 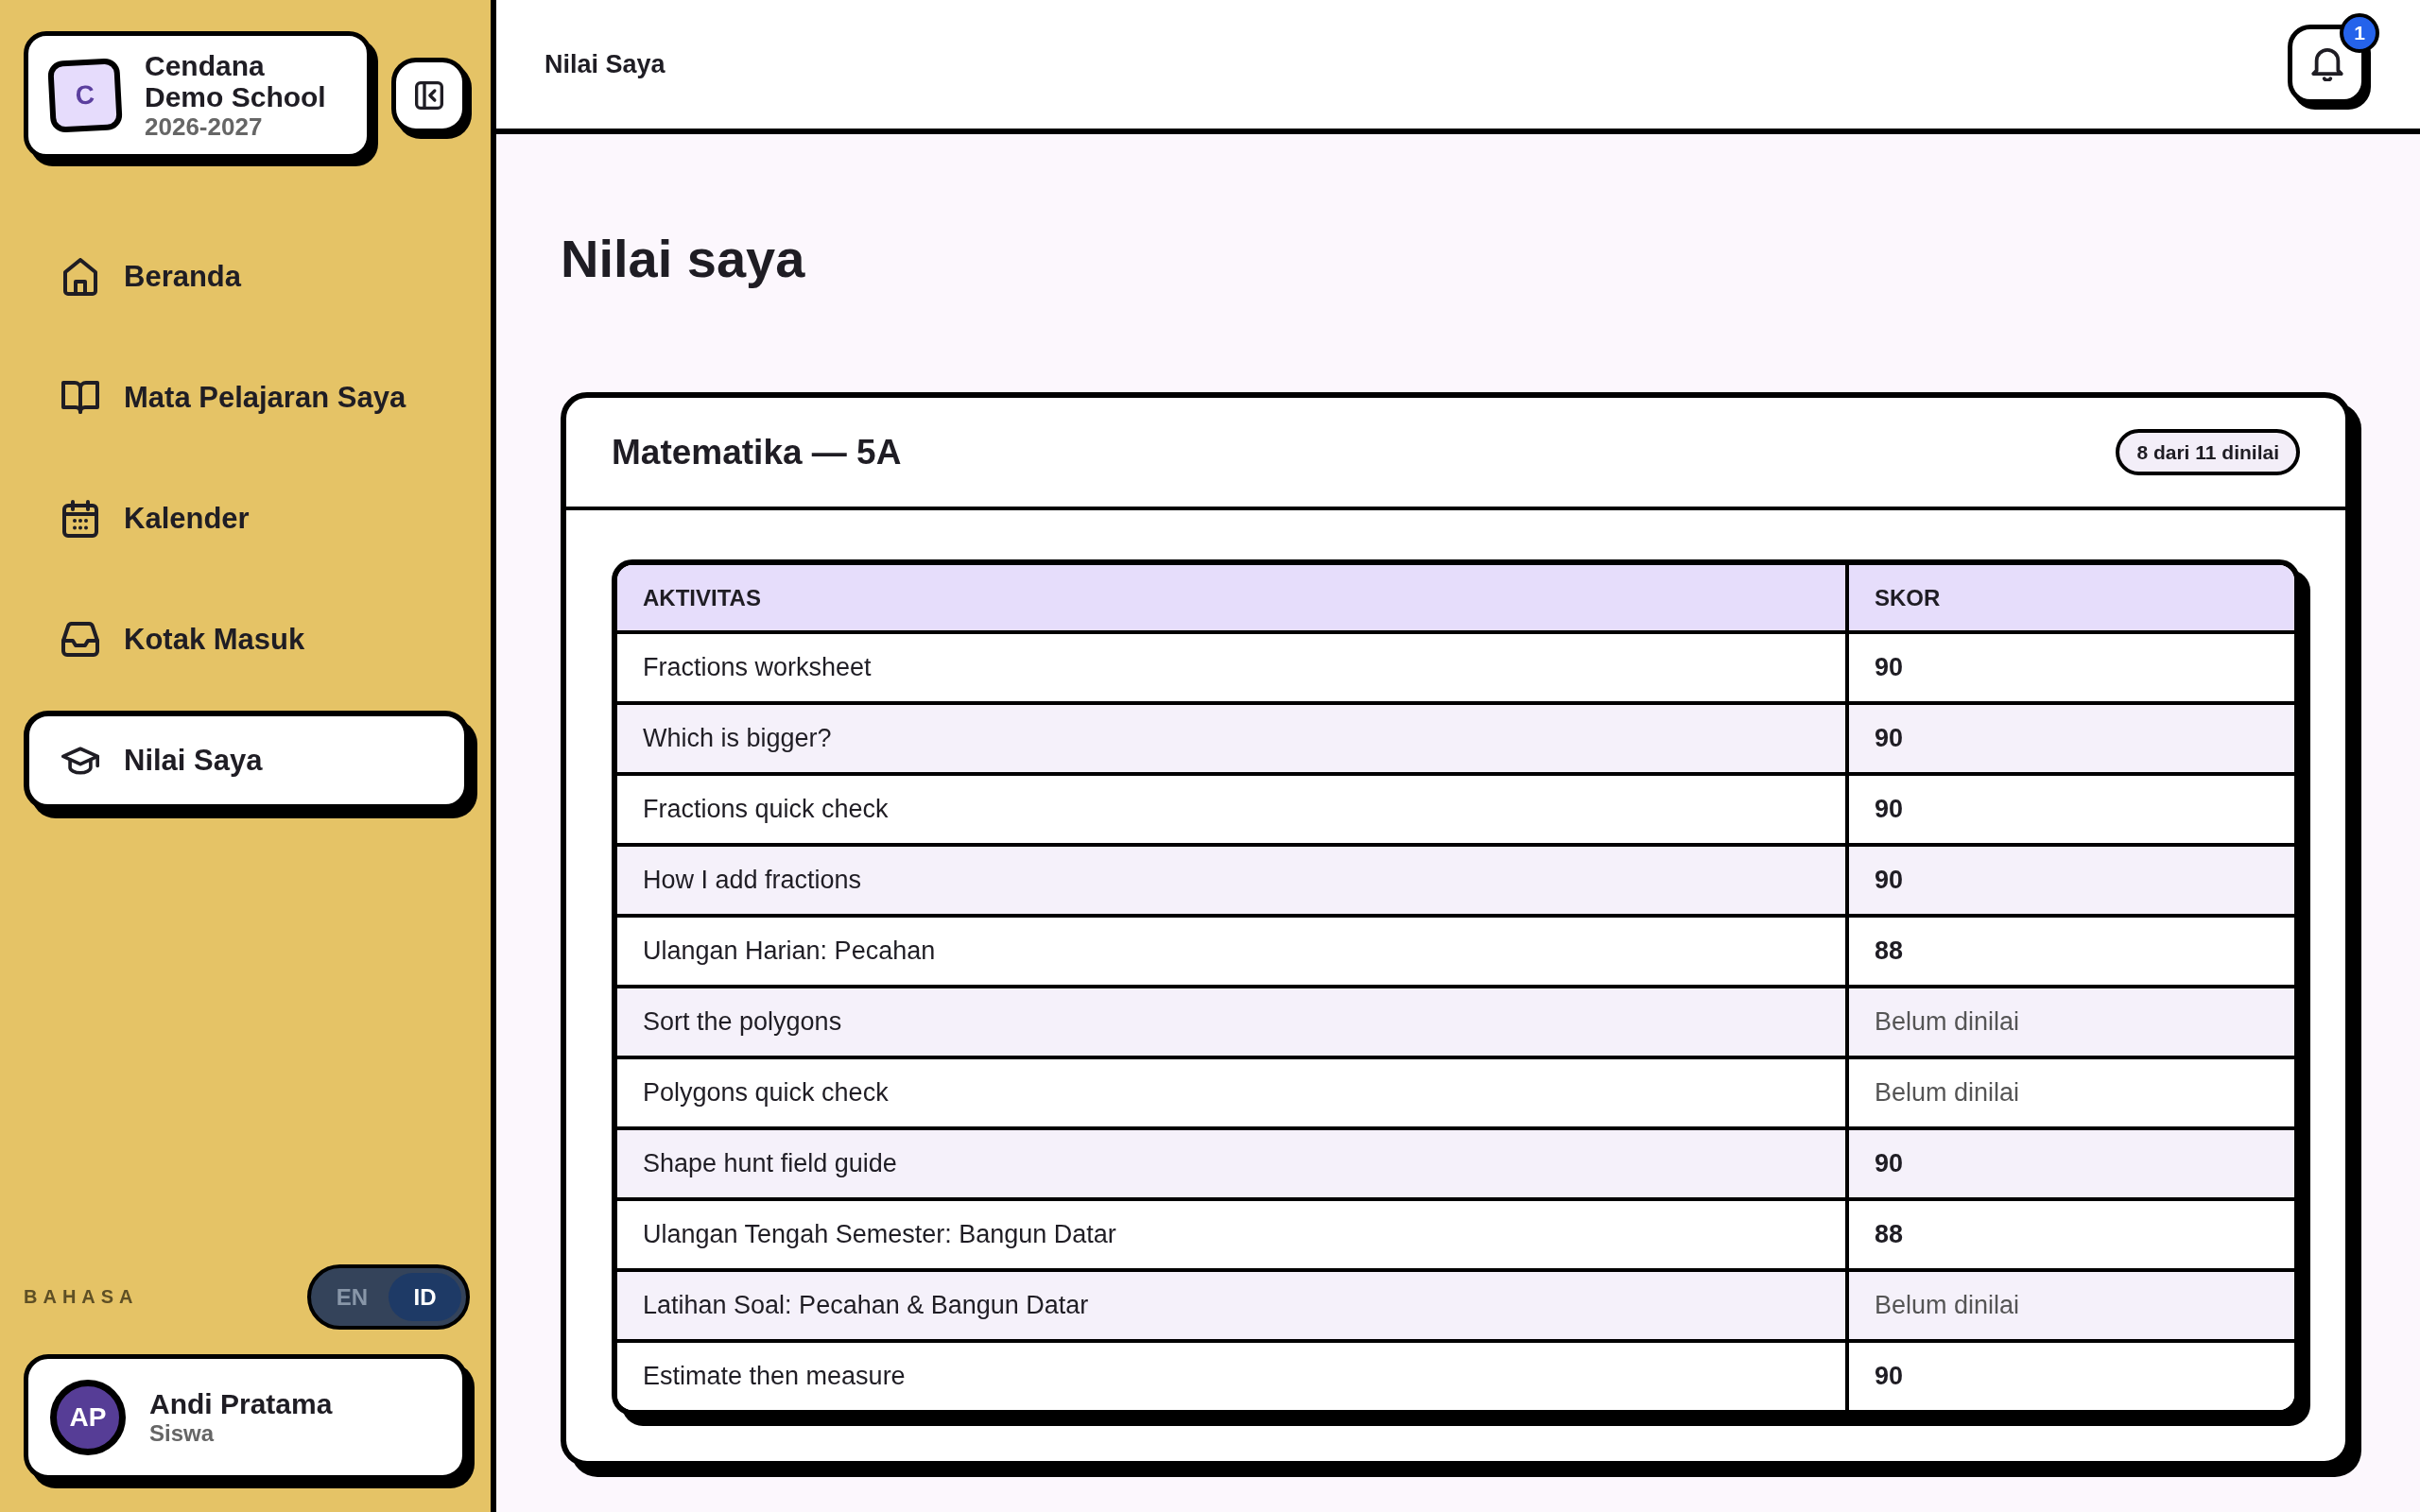 I want to click on nav-item: Kotak Masuk, so click(x=247, y=639).